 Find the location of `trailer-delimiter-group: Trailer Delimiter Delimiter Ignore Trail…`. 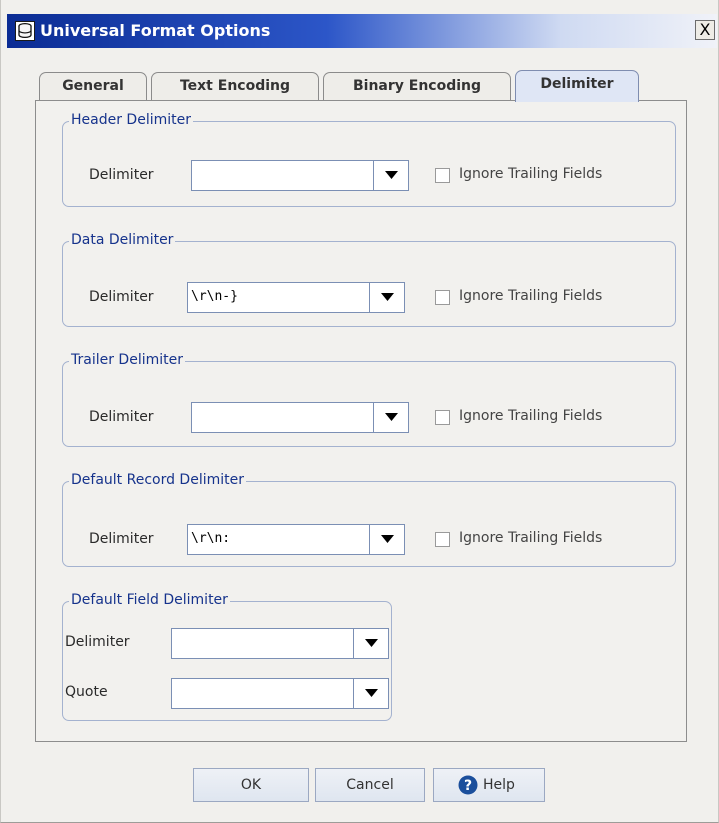

trailer-delimiter-group: Trailer Delimiter Delimiter Ignore Trail… is located at coordinates (369, 399).